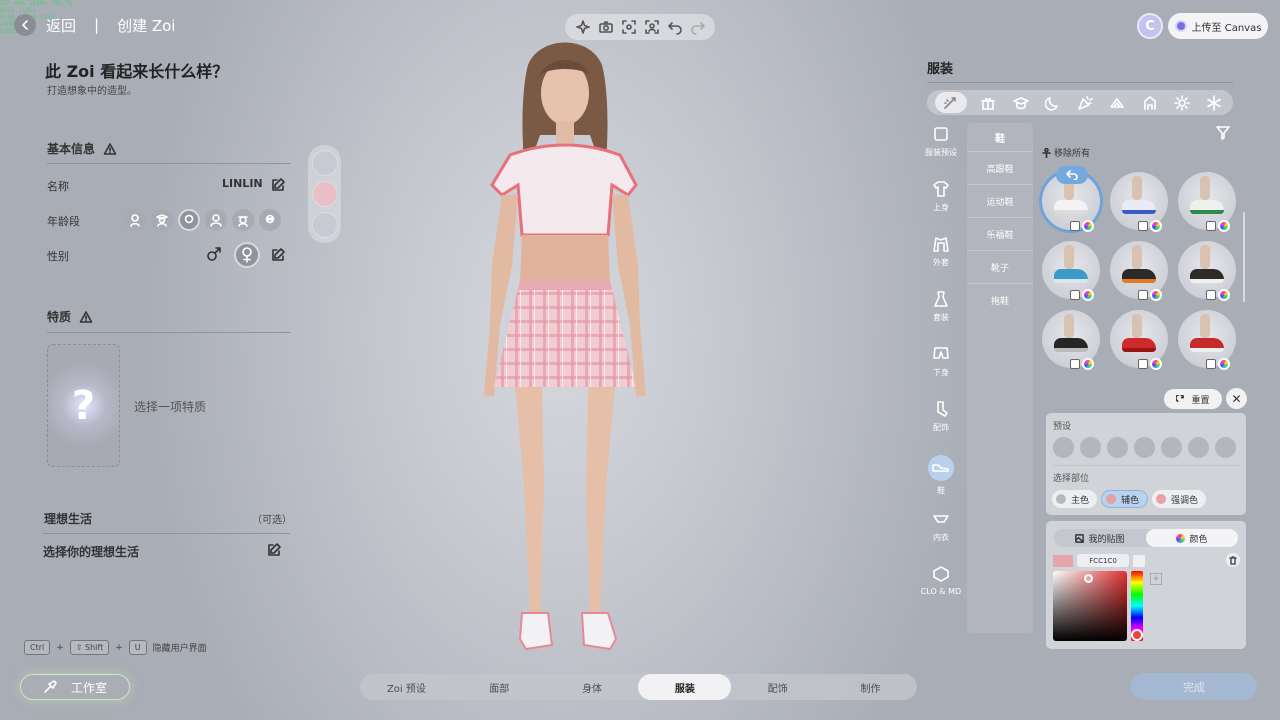 The height and width of the screenshot is (720, 1280). I want to click on tab-craft: 制作, so click(870, 687).